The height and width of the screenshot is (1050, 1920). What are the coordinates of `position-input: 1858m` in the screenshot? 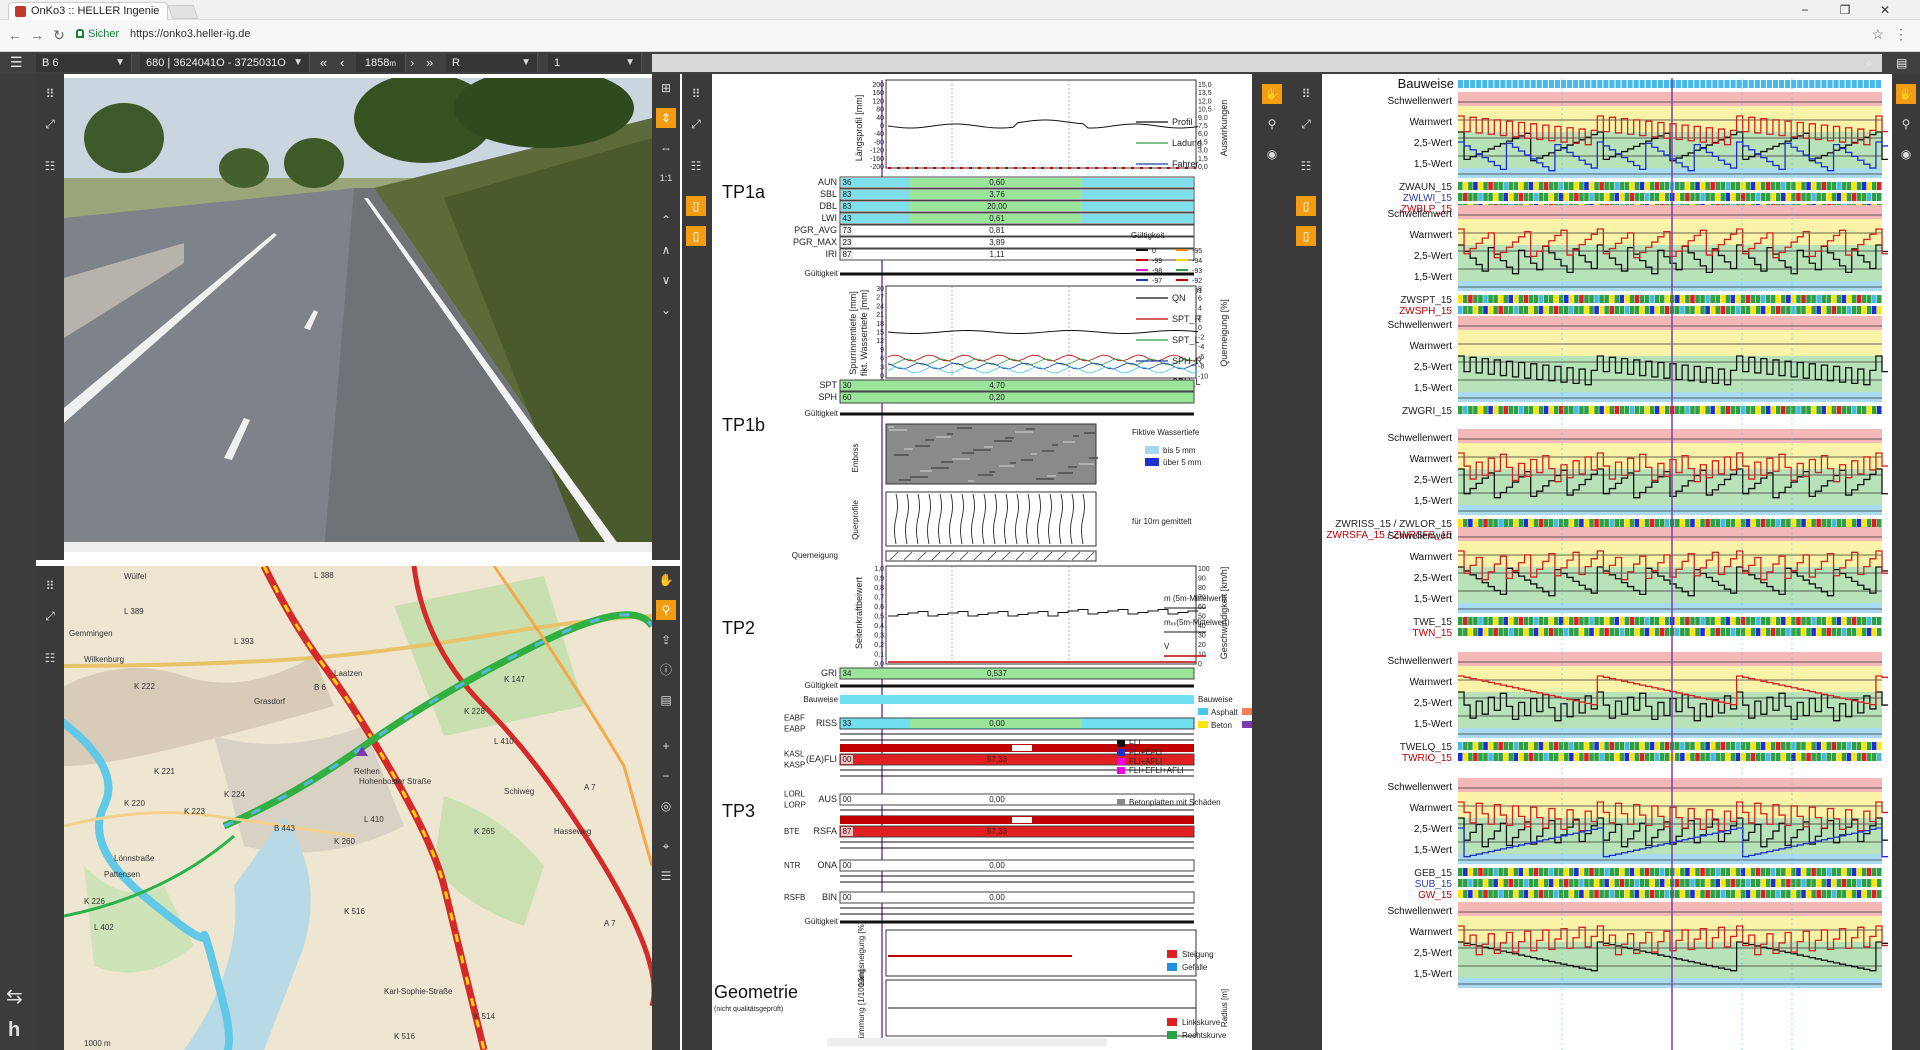 It's located at (381, 63).